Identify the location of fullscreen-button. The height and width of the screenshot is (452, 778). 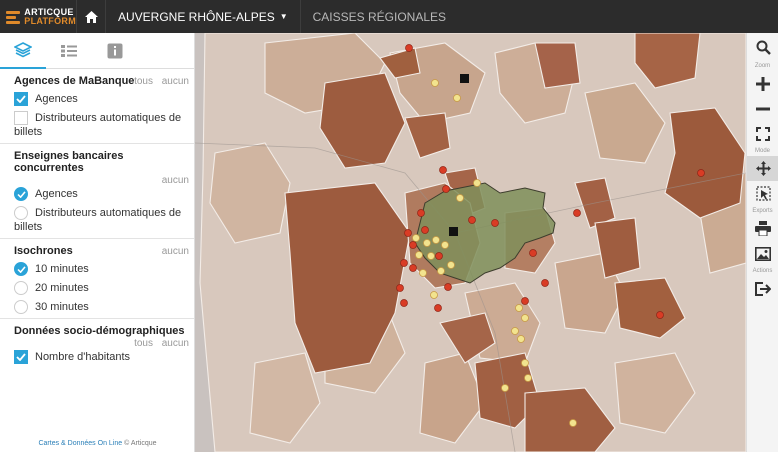
(762, 133).